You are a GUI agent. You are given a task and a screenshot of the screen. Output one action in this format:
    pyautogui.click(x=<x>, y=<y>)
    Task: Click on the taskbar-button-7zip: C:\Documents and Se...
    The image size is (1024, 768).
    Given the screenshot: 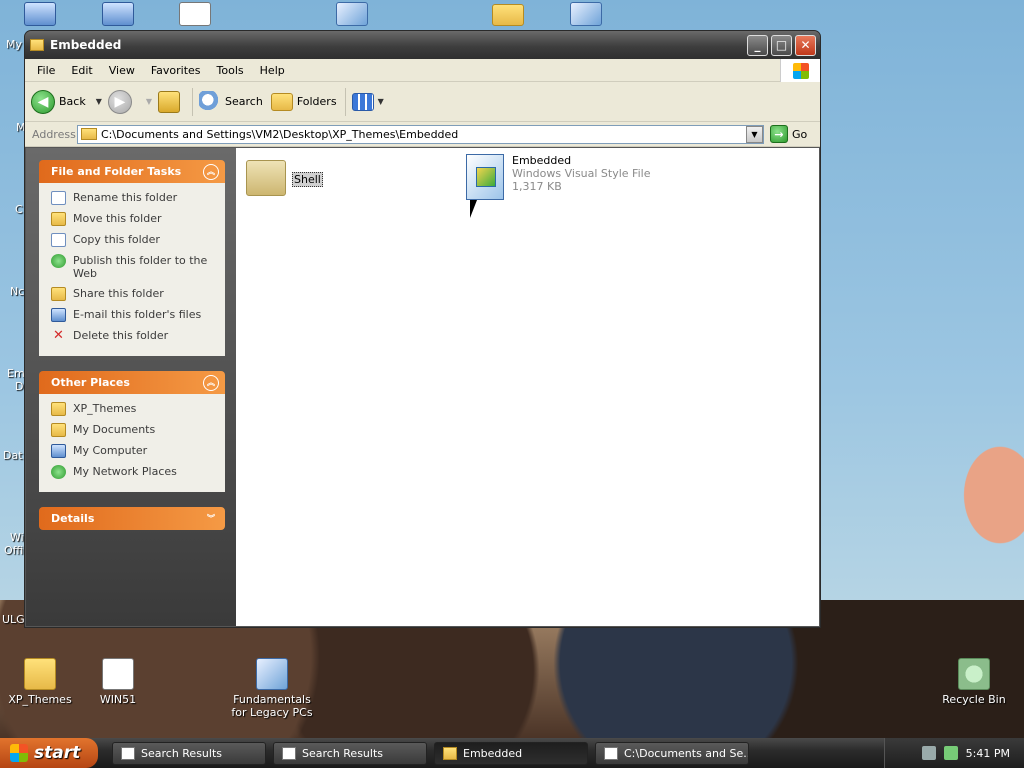 What is the action you would take?
    pyautogui.click(x=672, y=753)
    